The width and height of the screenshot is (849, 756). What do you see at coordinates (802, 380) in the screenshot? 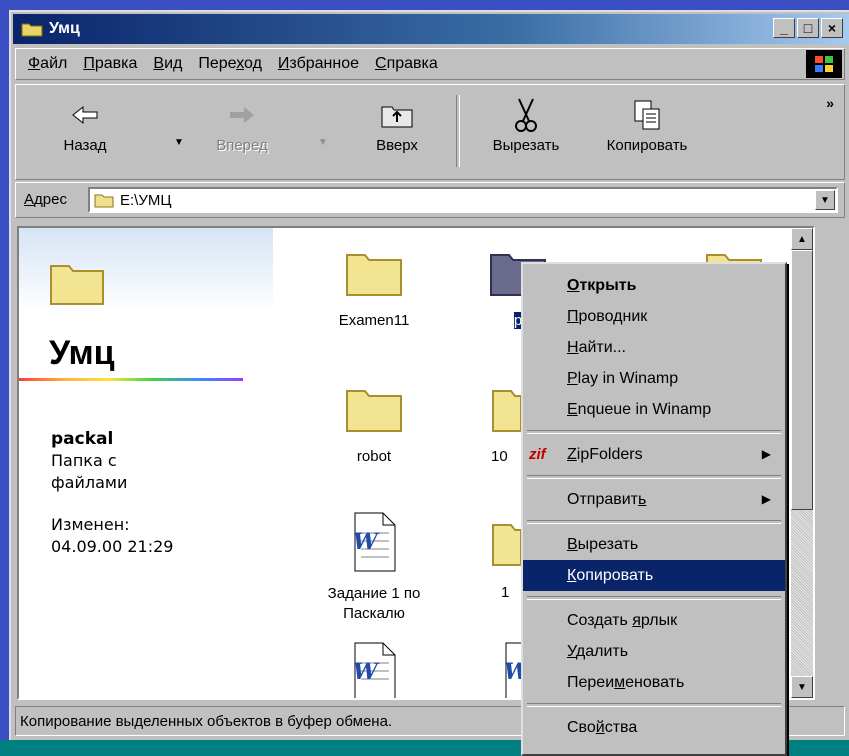
I see `scroll-thumb` at bounding box center [802, 380].